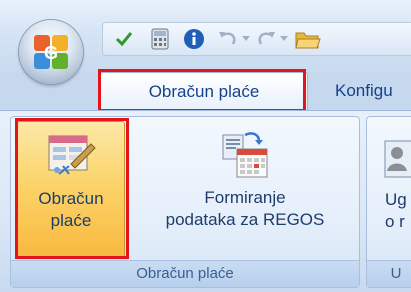 This screenshot has height=292, width=411. Describe the element at coordinates (245, 197) in the screenshot. I see `formiranje-button-label-line1: Formiranje` at that location.